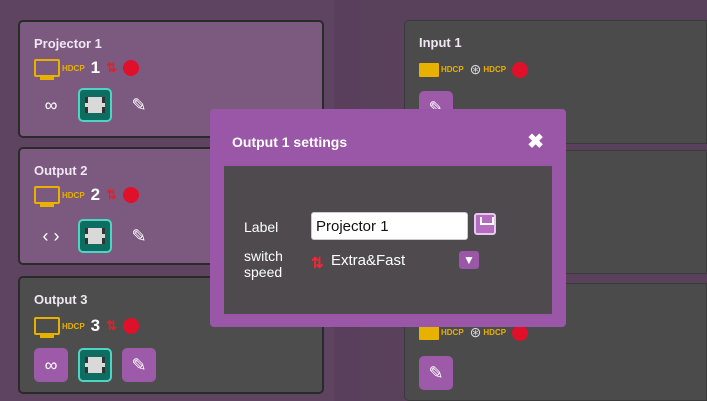 The height and width of the screenshot is (401, 707). What do you see at coordinates (261, 227) in the screenshot?
I see `label-caption: Label` at bounding box center [261, 227].